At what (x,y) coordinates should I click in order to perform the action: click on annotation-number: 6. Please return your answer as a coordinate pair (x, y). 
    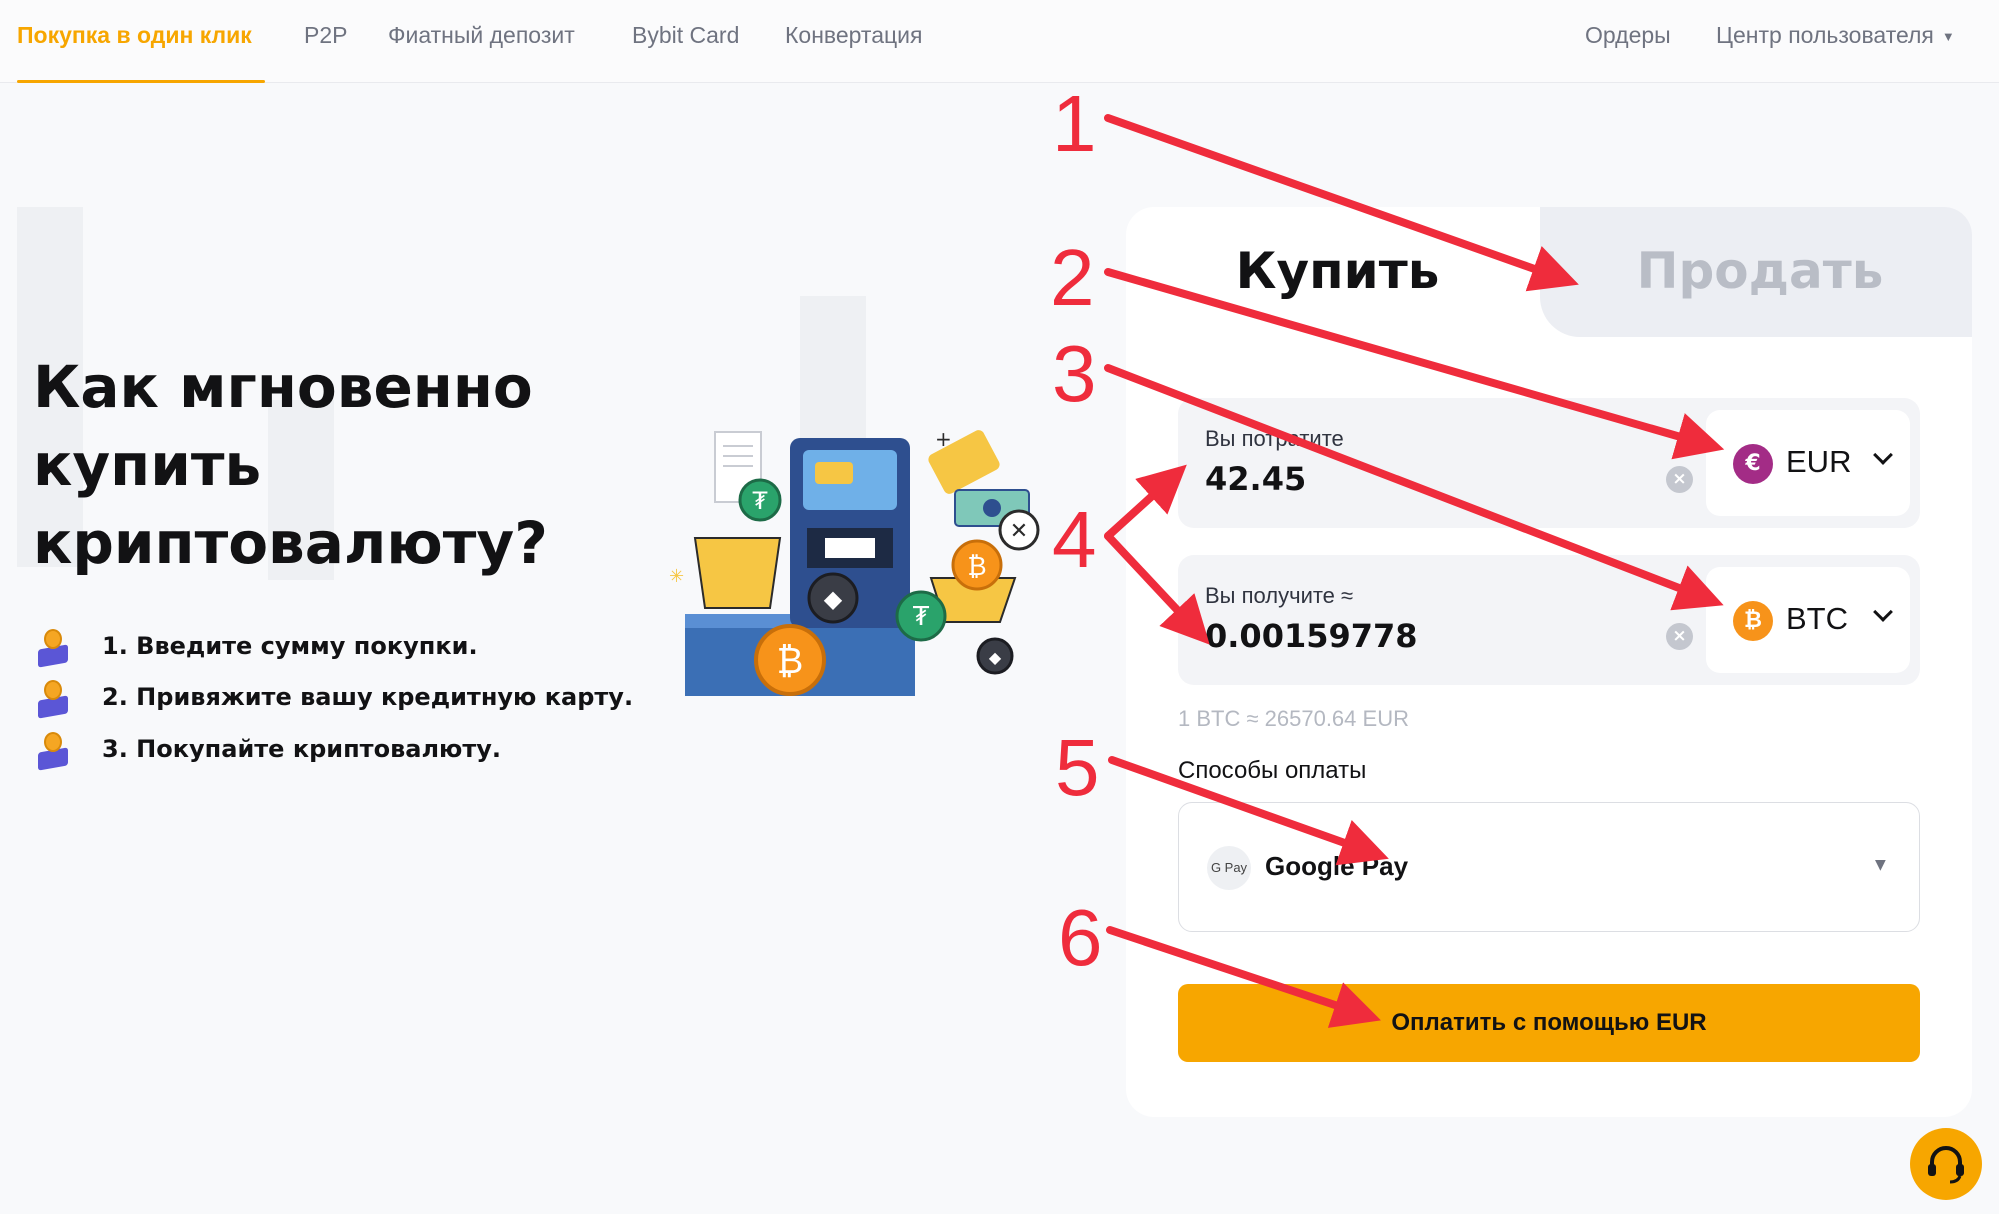
    Looking at the image, I should click on (1080, 937).